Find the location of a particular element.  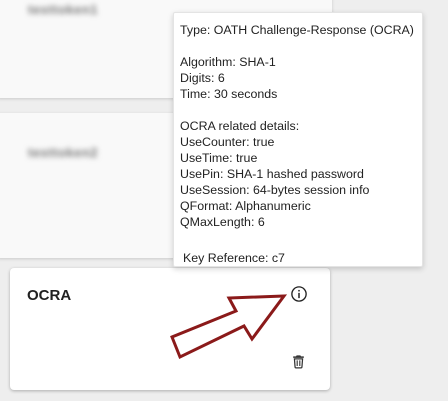

token-card-title-blurred: testtoken2 is located at coordinates (63, 152).